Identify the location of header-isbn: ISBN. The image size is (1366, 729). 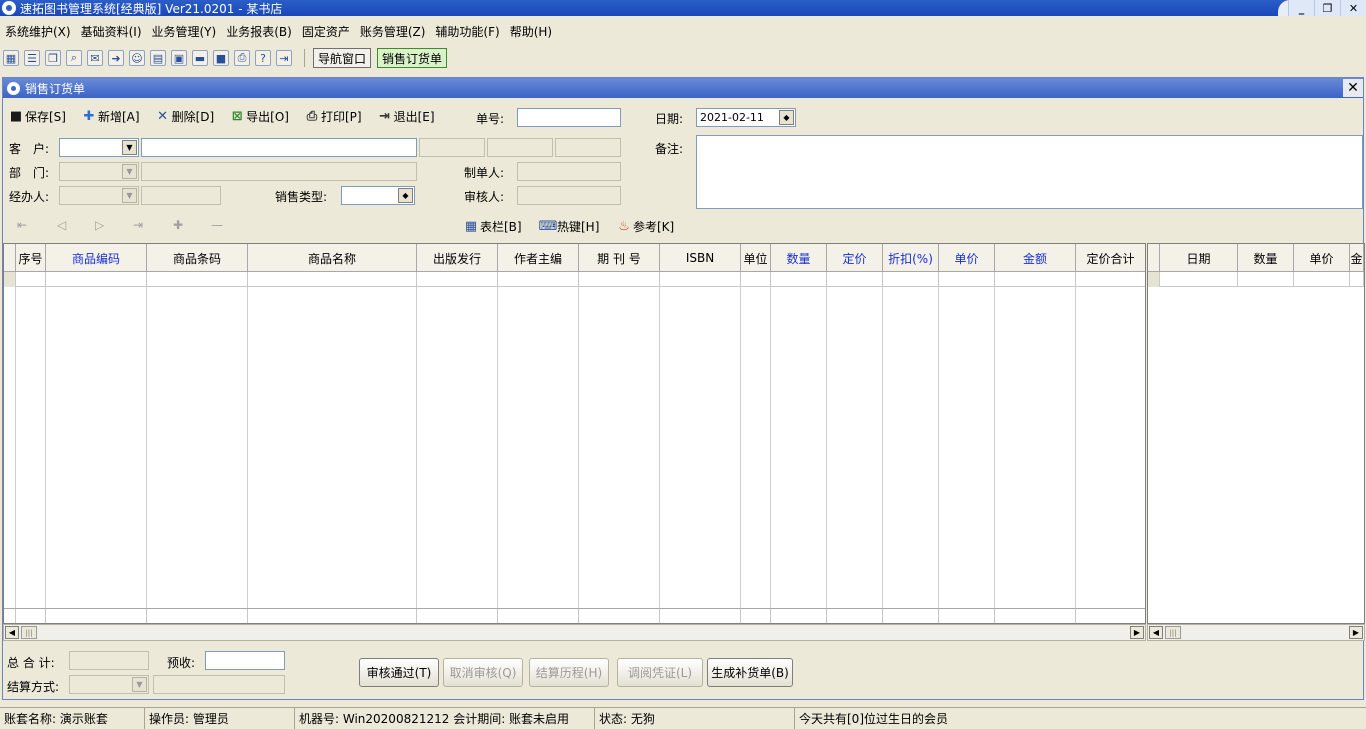
(700, 258).